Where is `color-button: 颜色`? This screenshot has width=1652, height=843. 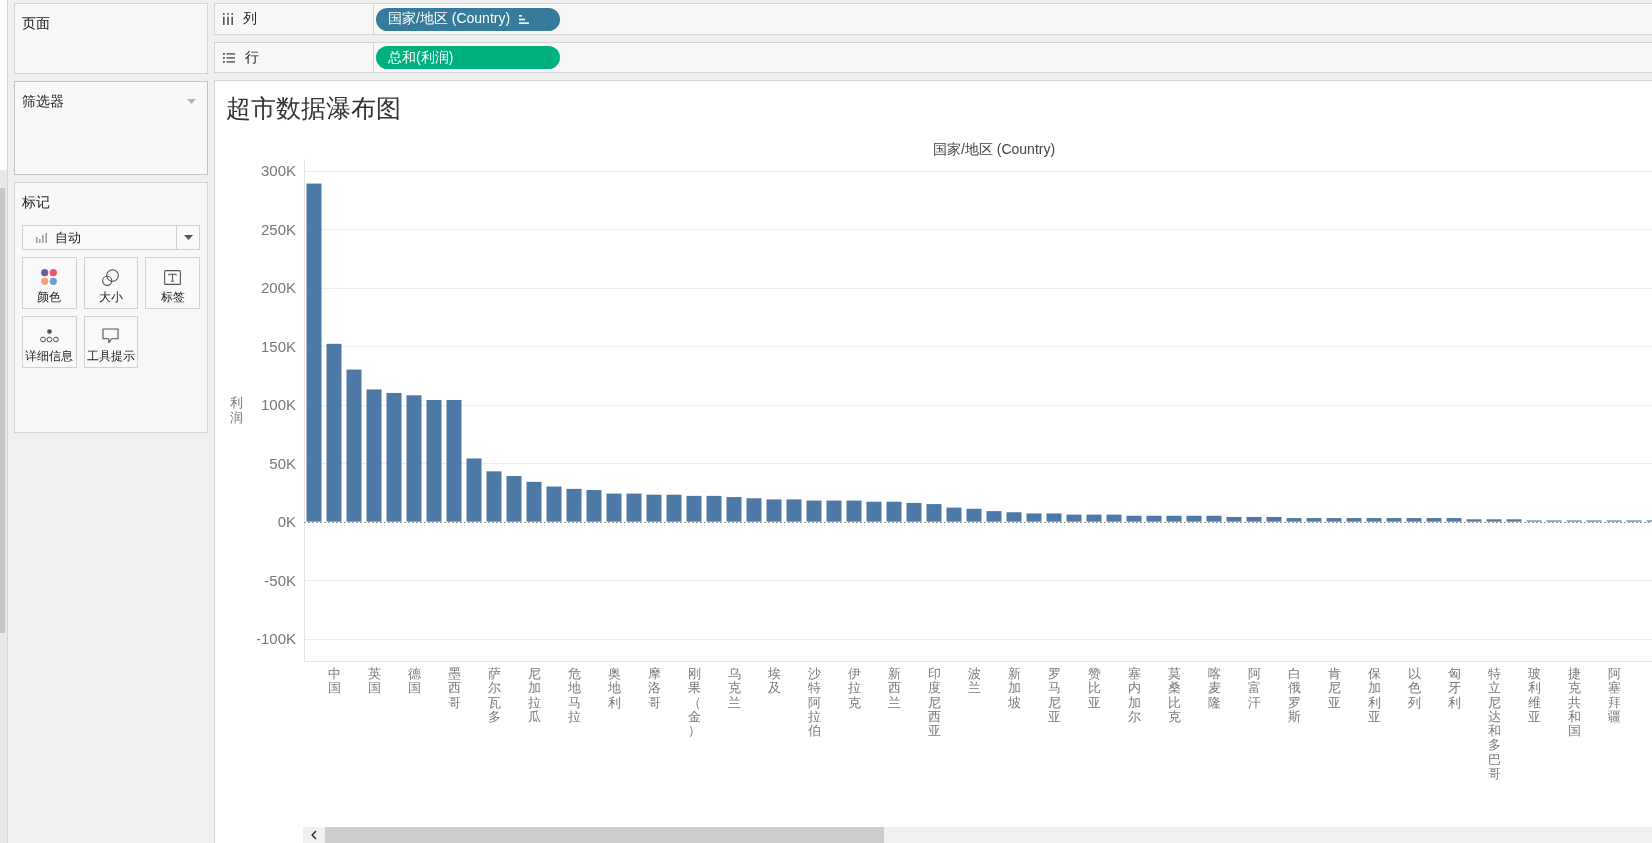
color-button: 颜色 is located at coordinates (49, 283).